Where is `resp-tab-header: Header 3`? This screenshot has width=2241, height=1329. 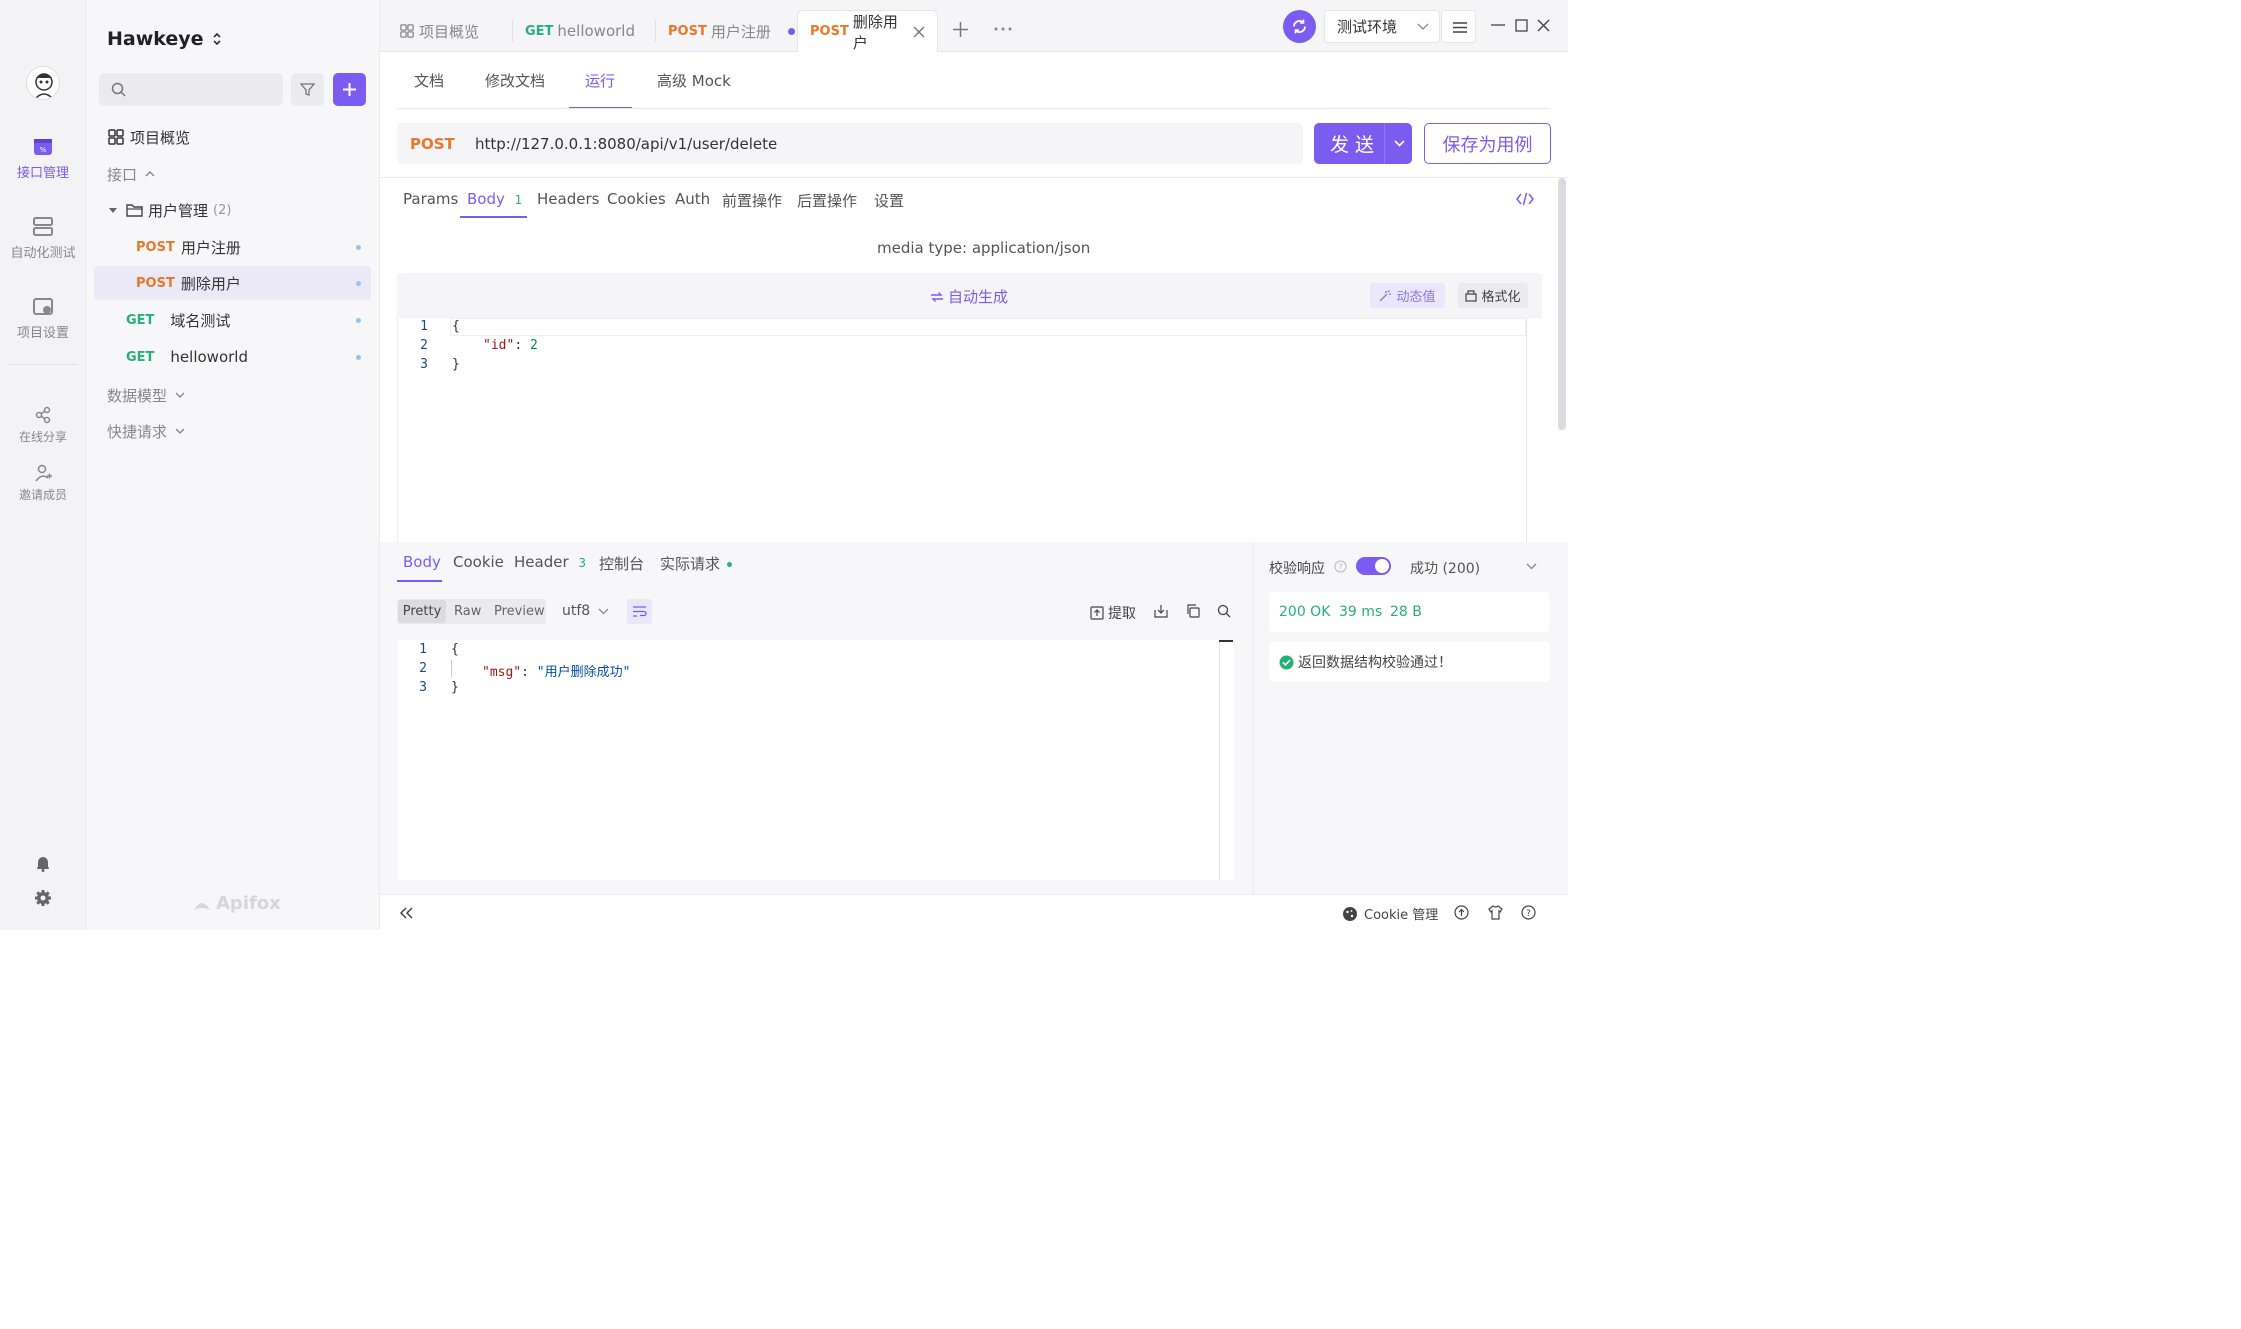
resp-tab-header: Header 3 is located at coordinates (550, 562).